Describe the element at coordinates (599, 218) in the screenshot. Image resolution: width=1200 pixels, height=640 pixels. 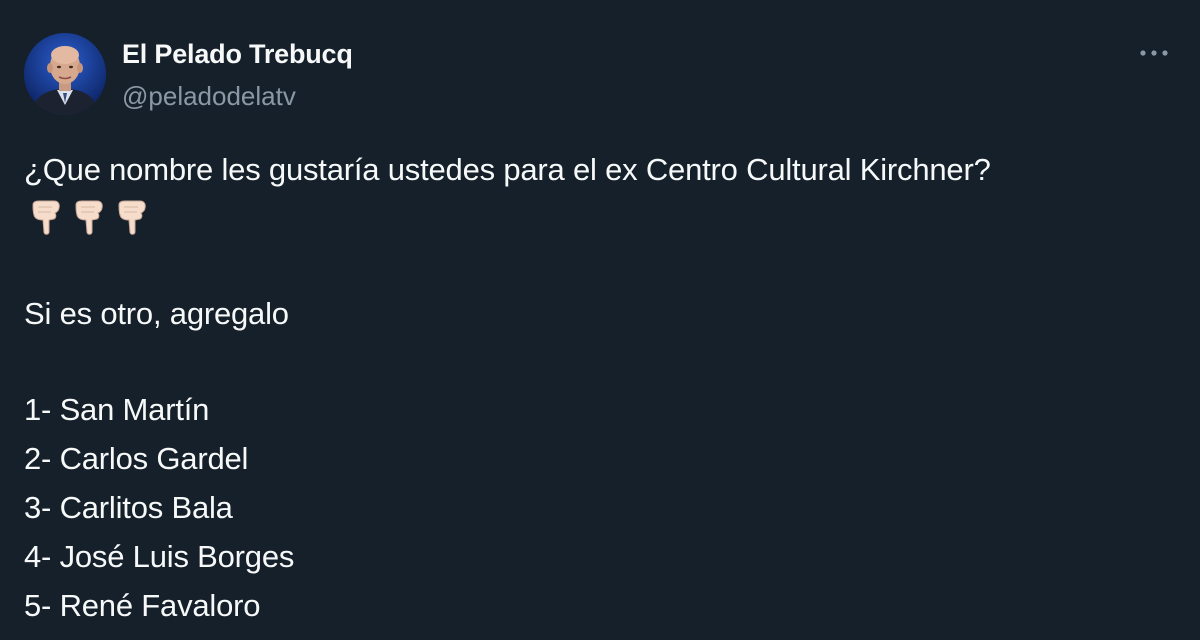
I see `emoji-row` at that location.